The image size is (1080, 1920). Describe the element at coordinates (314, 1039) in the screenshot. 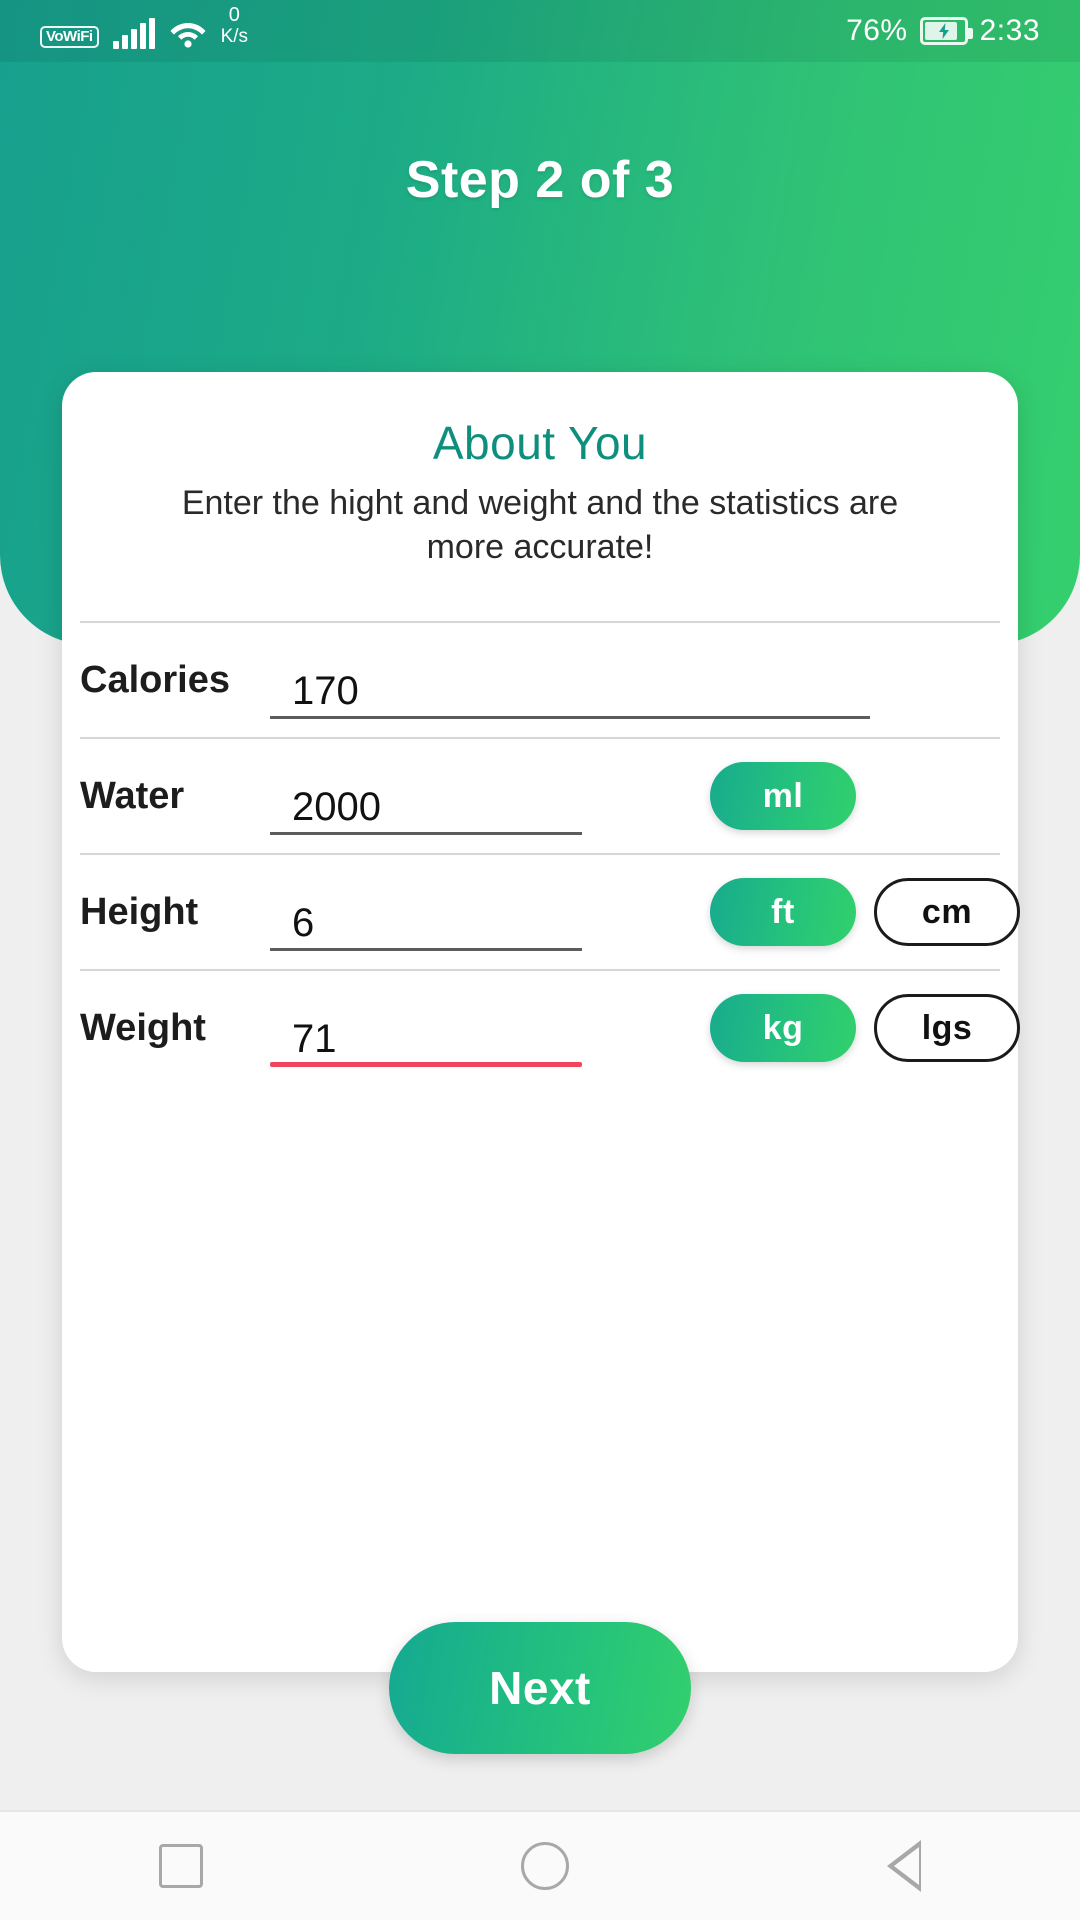

I see `weight-value: 71` at that location.